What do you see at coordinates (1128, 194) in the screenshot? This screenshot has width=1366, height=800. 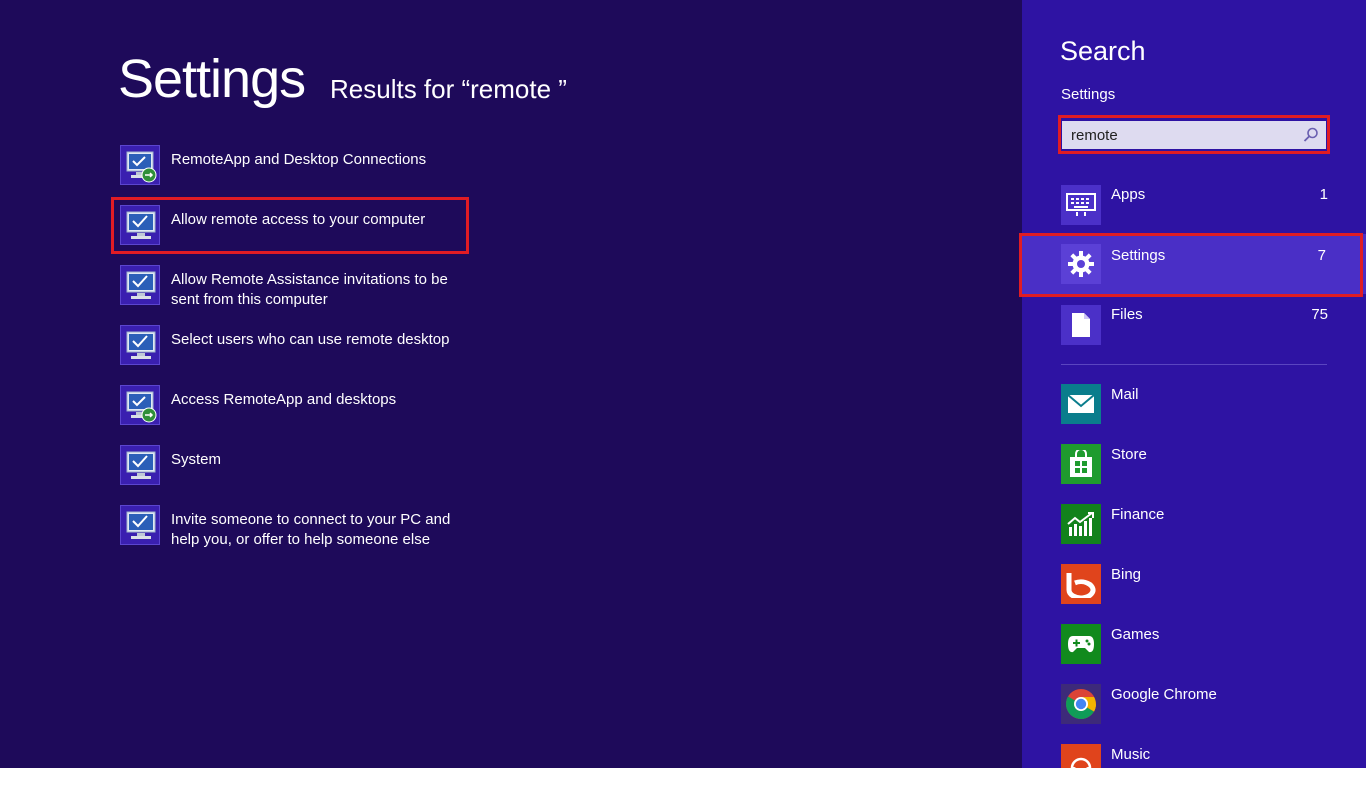 I see `scope-label: Apps` at bounding box center [1128, 194].